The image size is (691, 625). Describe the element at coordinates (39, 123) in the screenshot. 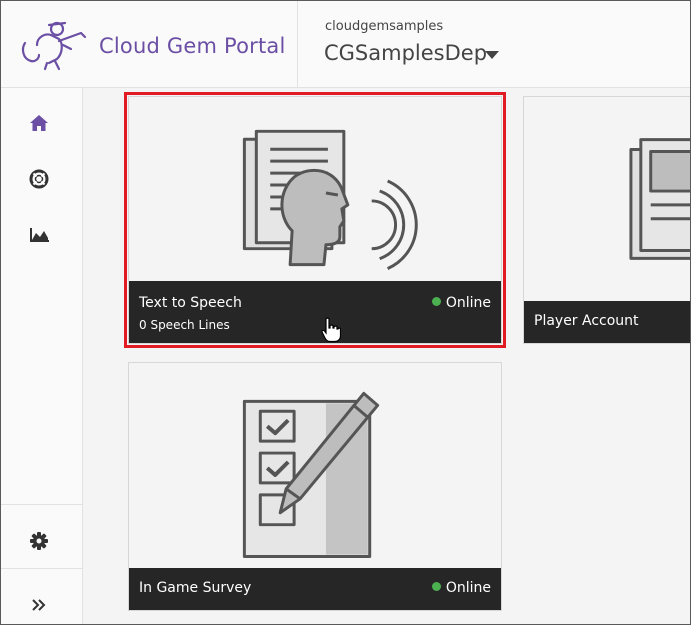

I see `home-icon` at that location.